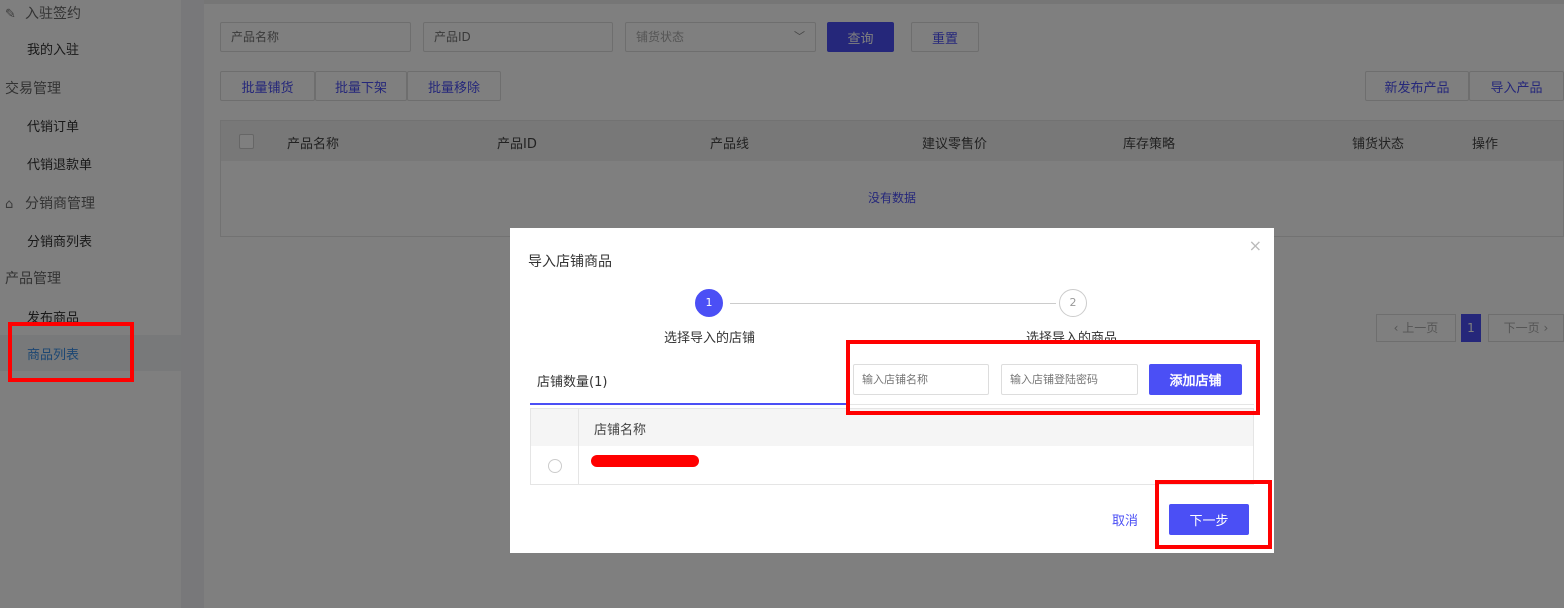  What do you see at coordinates (620, 430) in the screenshot?
I see `col-store-name: 店铺名称` at bounding box center [620, 430].